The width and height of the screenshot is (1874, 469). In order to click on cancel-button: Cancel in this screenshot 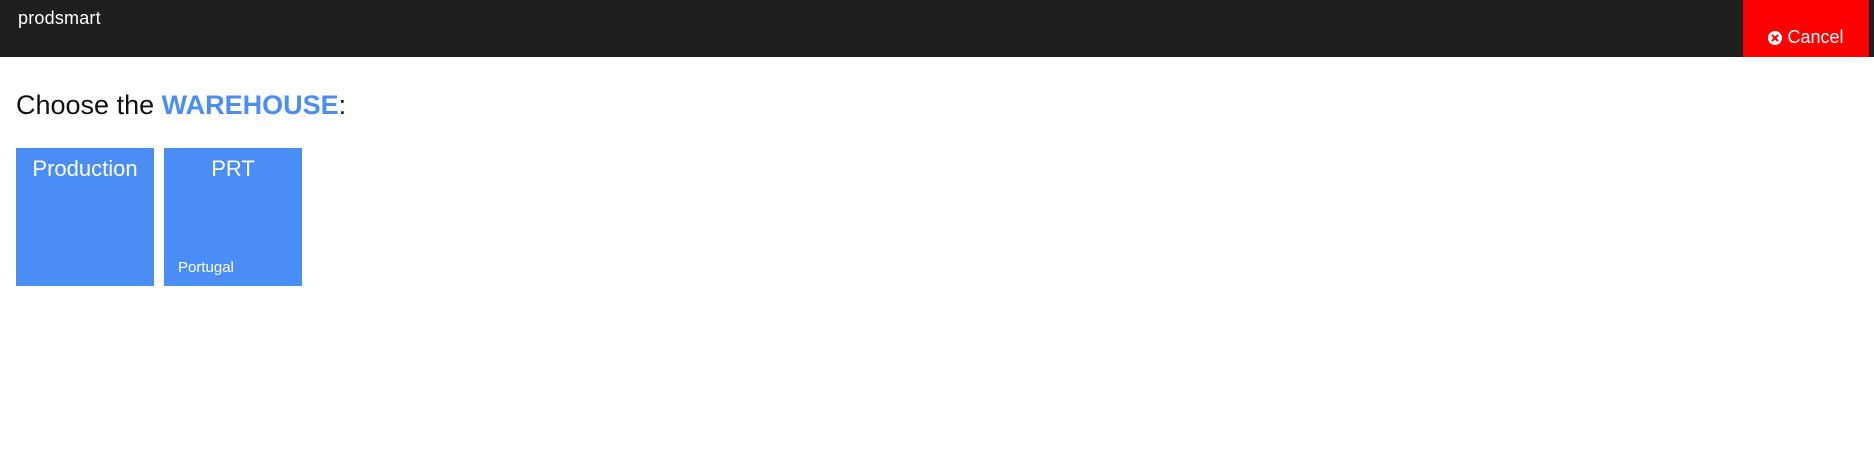, I will do `click(1806, 28)`.